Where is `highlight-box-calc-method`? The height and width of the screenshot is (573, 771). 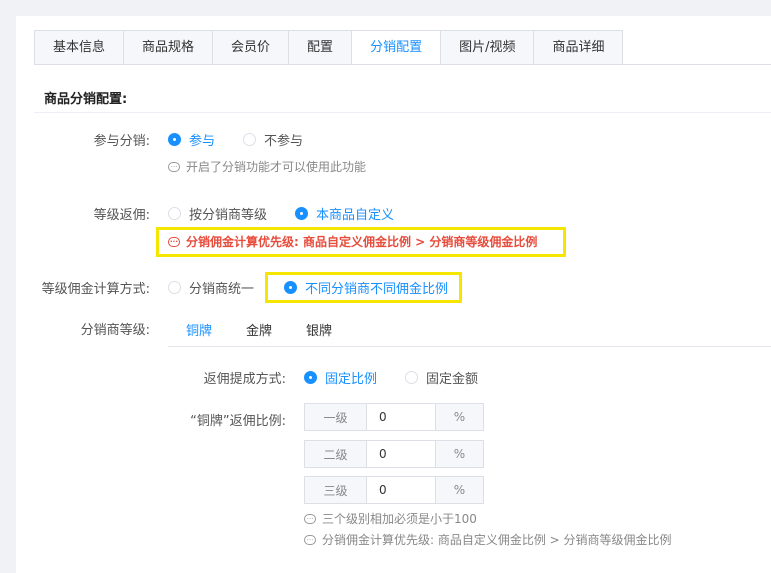
highlight-box-calc-method is located at coordinates (363, 287).